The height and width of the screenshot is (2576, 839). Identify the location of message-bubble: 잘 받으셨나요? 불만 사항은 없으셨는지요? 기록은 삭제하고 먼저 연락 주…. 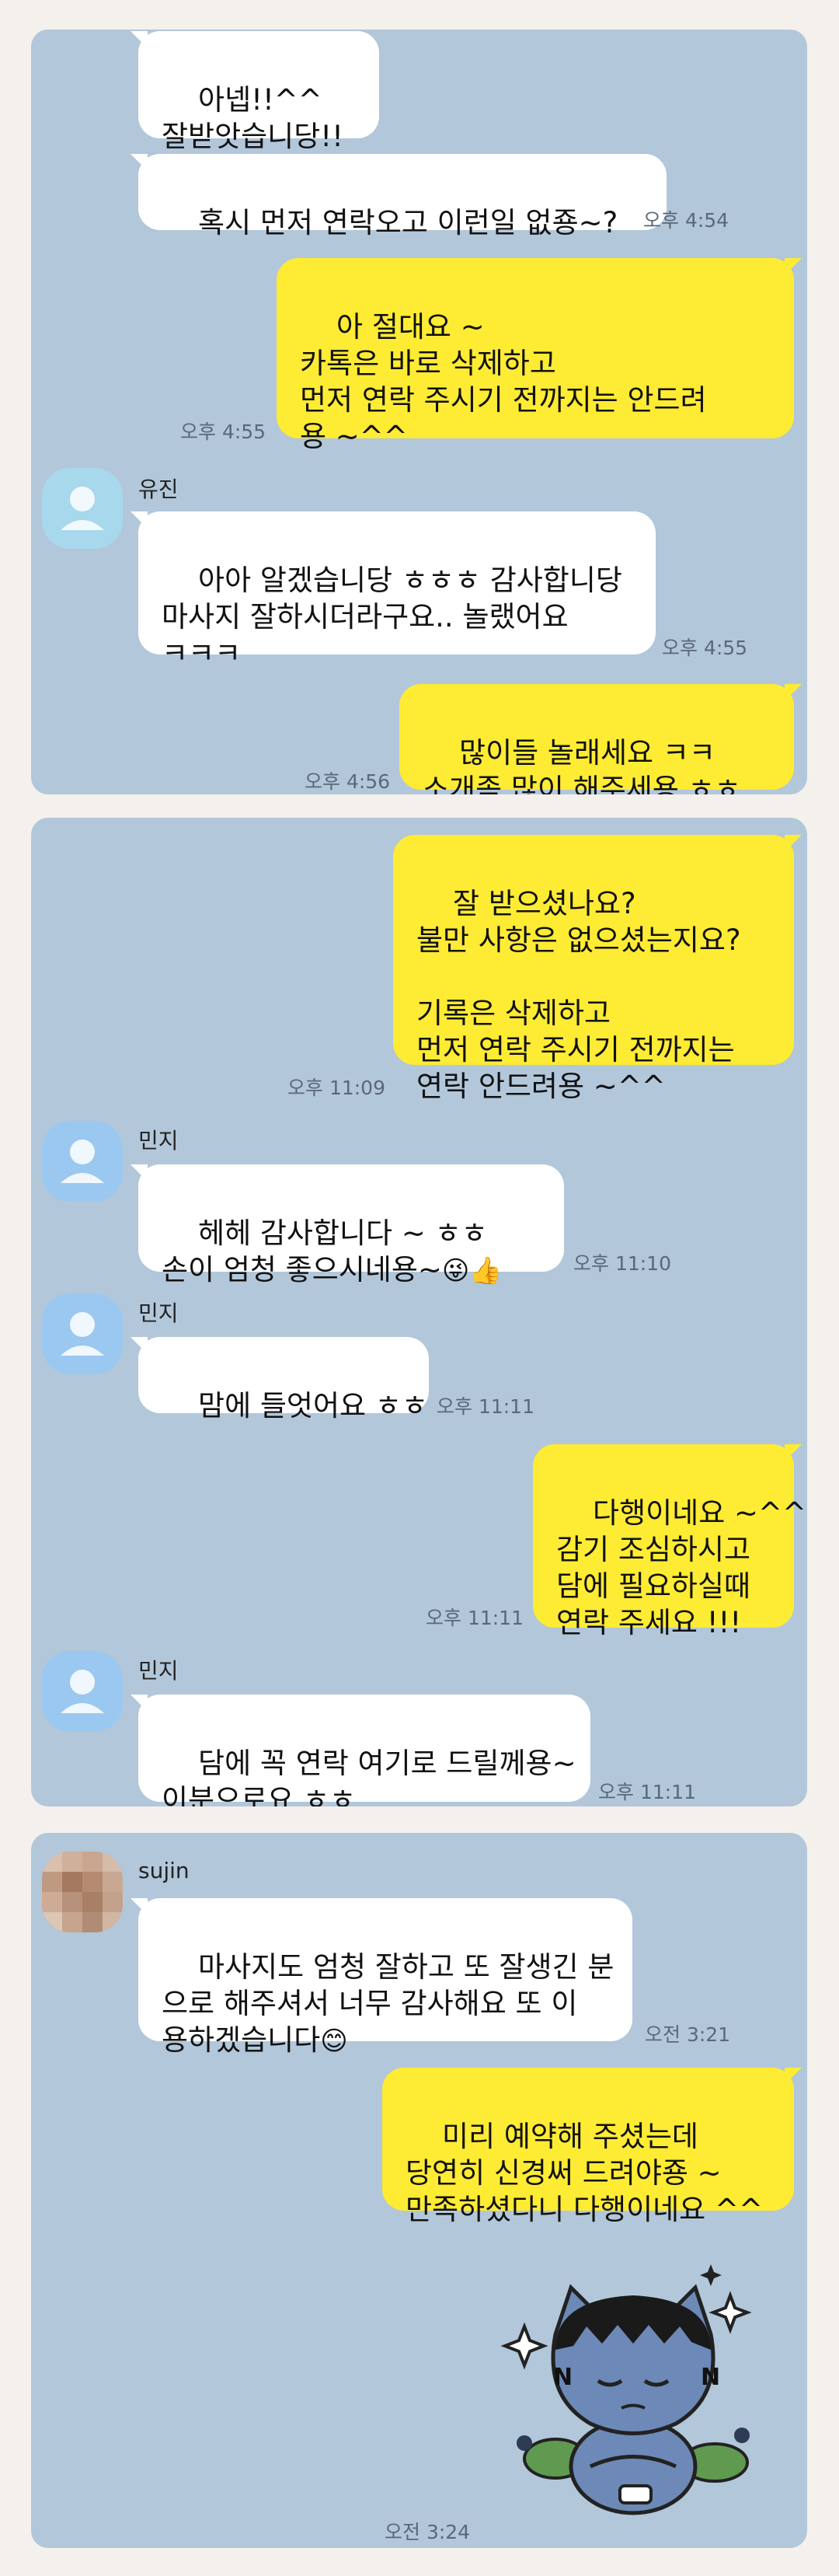
(597, 969).